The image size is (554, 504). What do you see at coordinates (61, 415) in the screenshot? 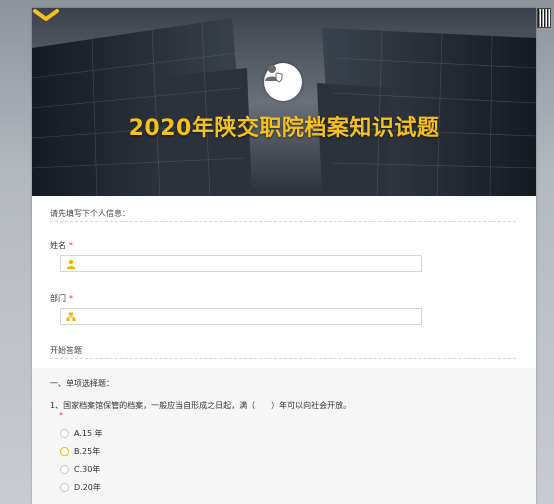
I see `question-1-required-mark: *` at bounding box center [61, 415].